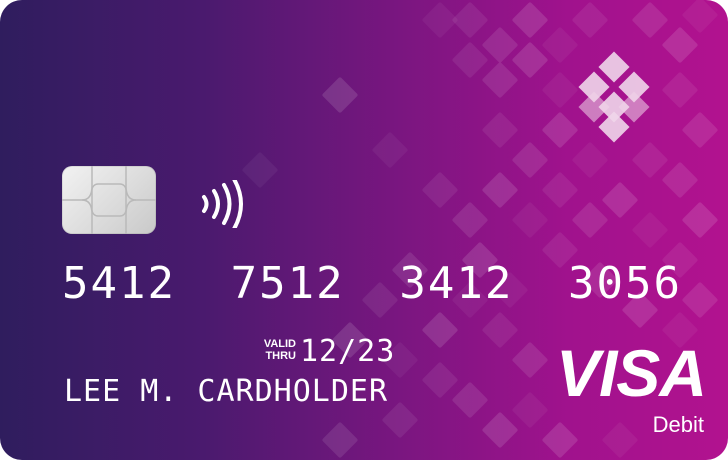 The width and height of the screenshot is (728, 460). Describe the element at coordinates (222, 204) in the screenshot. I see `contactless-icon` at that location.